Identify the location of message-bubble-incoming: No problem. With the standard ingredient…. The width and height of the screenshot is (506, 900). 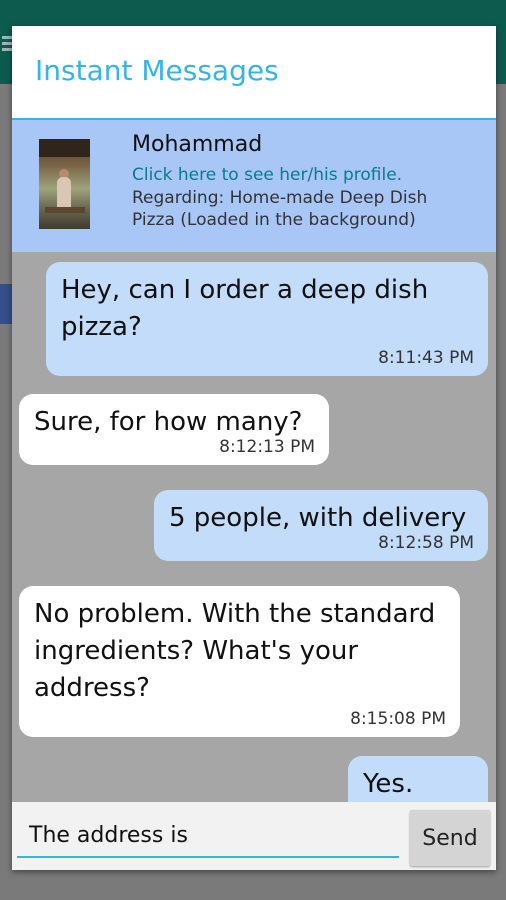
(239, 661).